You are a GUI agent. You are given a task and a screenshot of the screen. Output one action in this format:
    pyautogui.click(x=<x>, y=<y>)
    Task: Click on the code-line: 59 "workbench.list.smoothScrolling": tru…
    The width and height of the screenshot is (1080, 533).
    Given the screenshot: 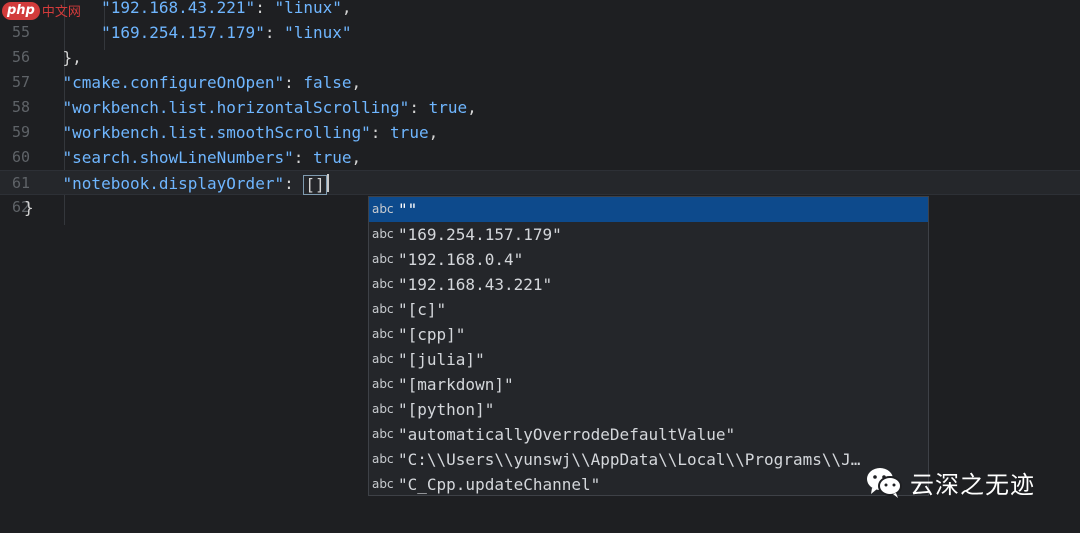 What is the action you would take?
    pyautogui.click(x=540, y=132)
    